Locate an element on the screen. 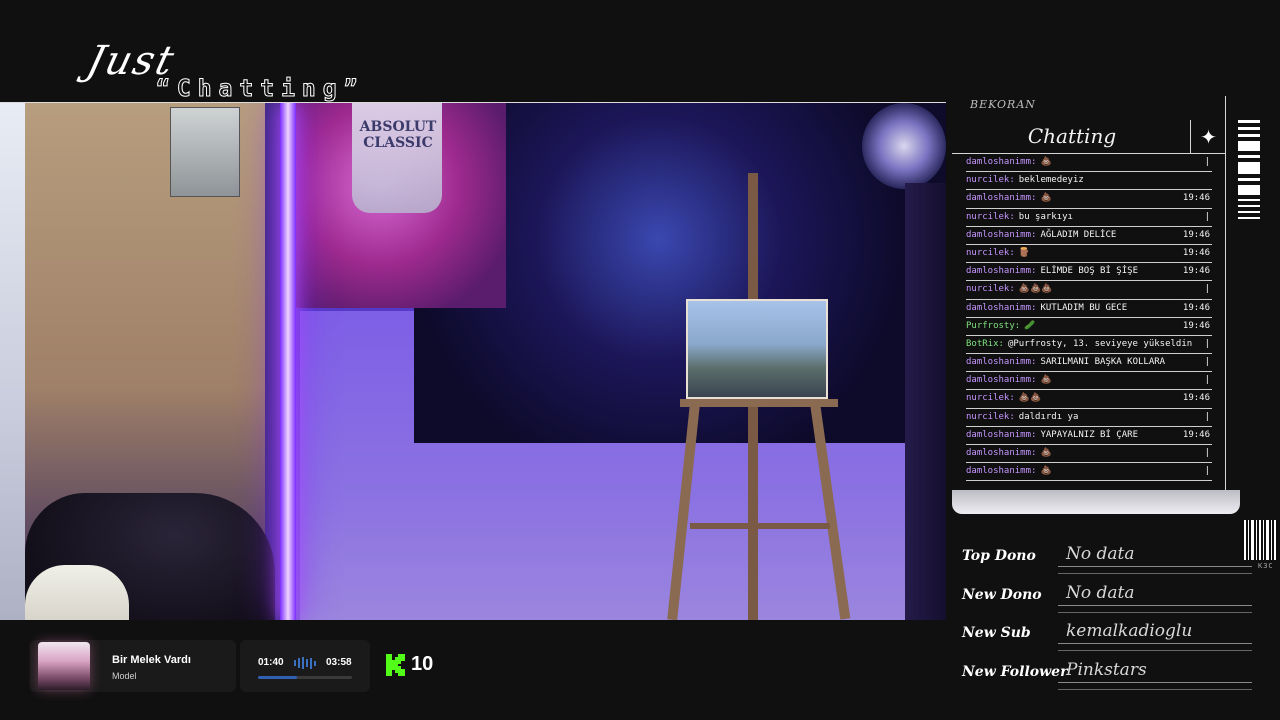 The height and width of the screenshot is (720, 1280). chat-message: damloshanimm: KUTLADIM BU GECE 19:46 is located at coordinates (1089, 309).